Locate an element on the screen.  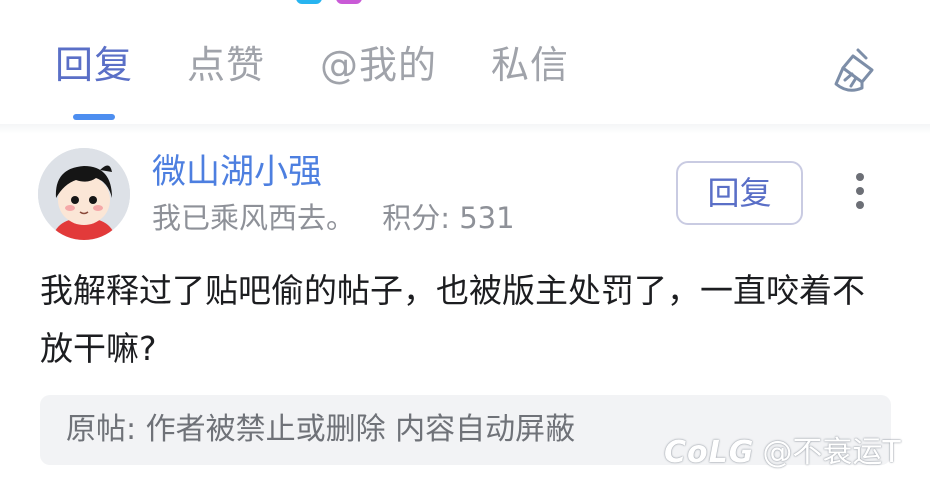
user-score: 积分: 531 is located at coordinates (448, 218).